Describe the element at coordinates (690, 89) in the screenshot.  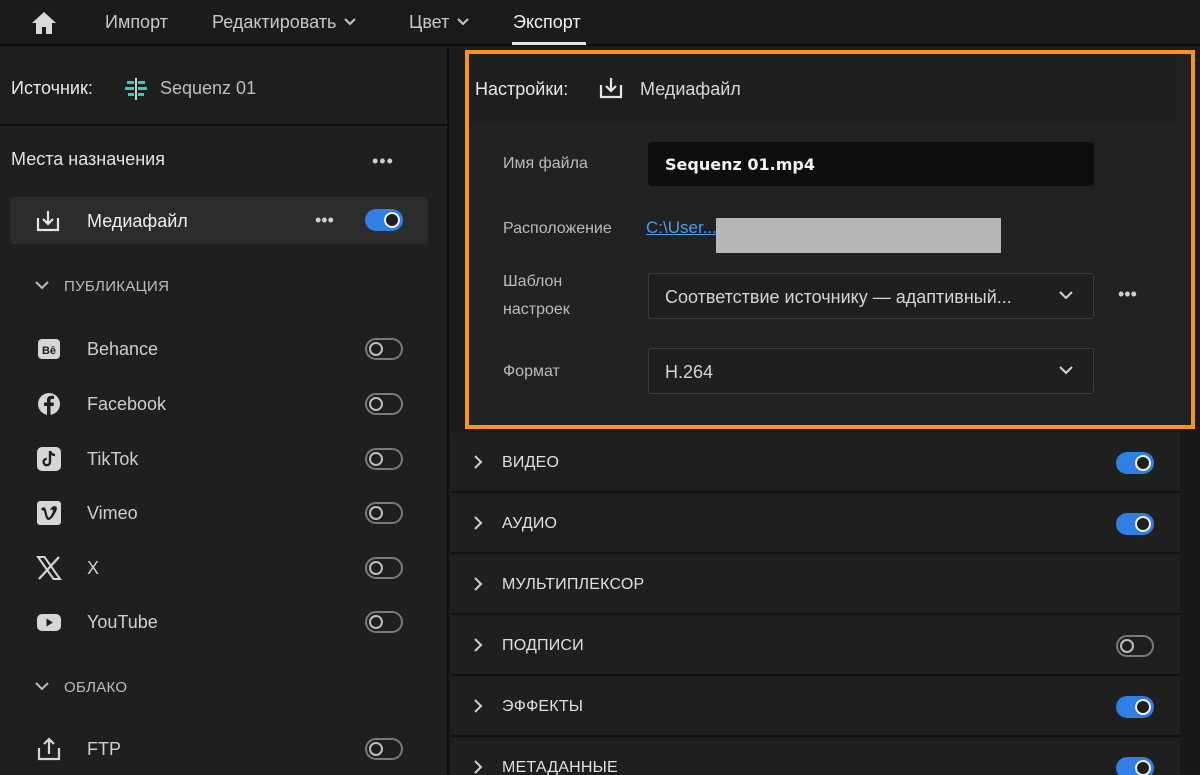
I see `settings-target: Медиафайл` at that location.